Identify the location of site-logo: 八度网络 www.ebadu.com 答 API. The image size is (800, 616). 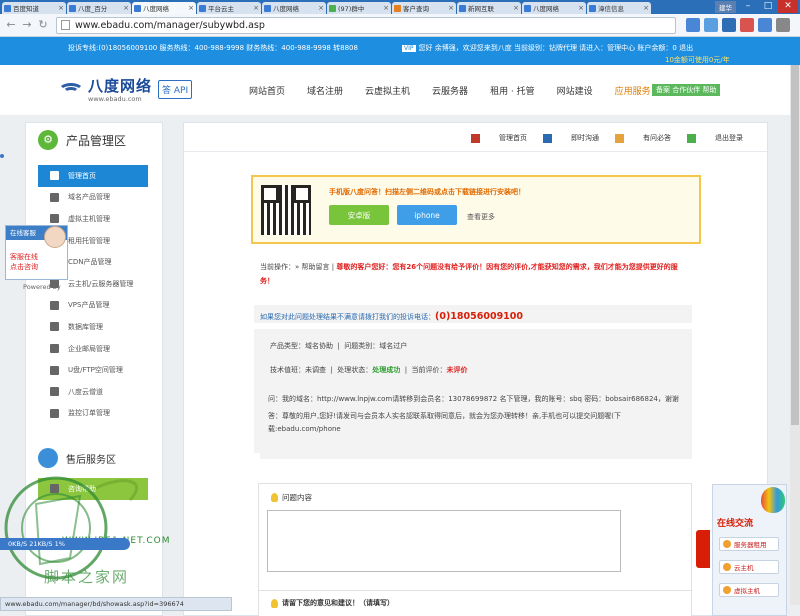
(124, 89).